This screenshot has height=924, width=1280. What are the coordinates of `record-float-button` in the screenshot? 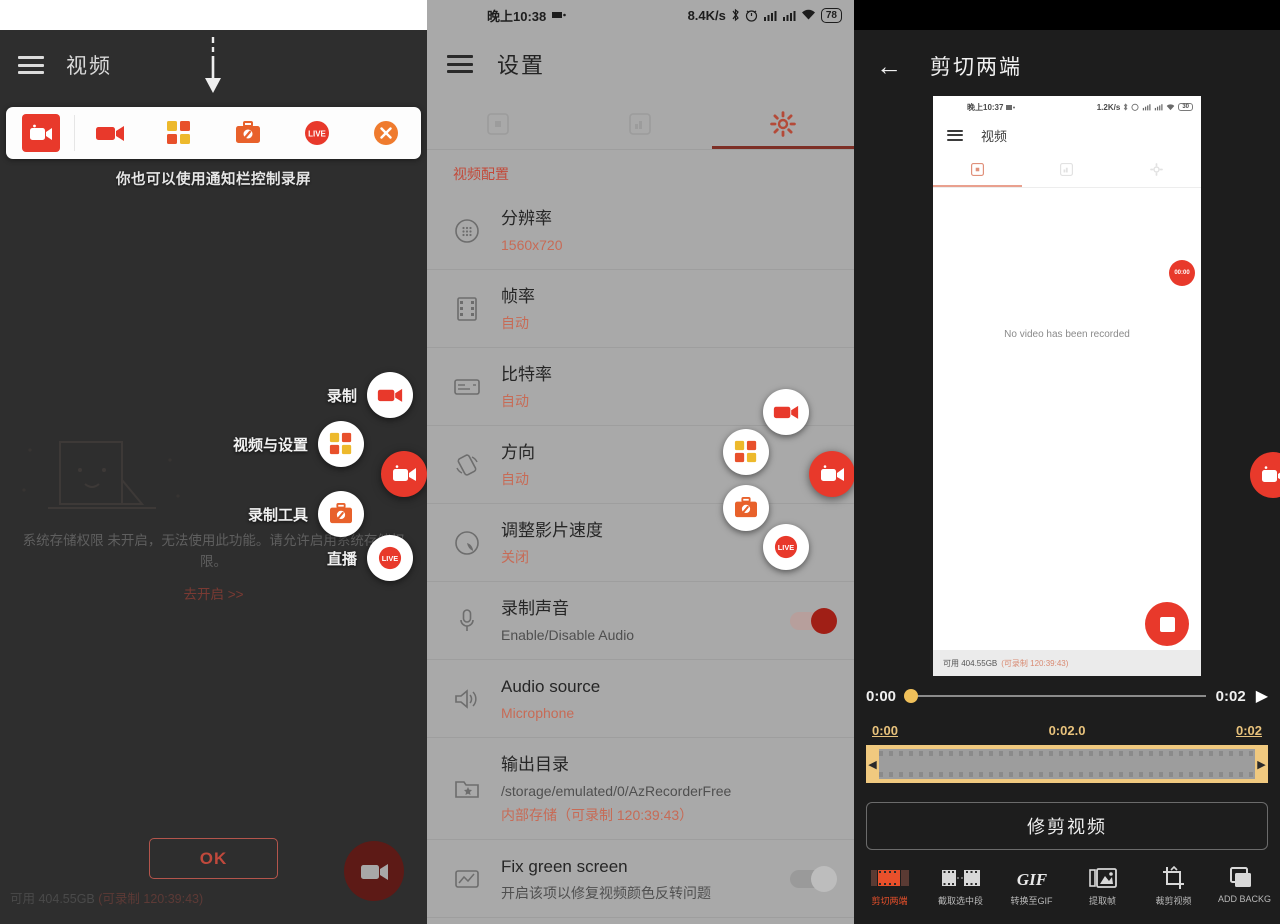 It's located at (786, 412).